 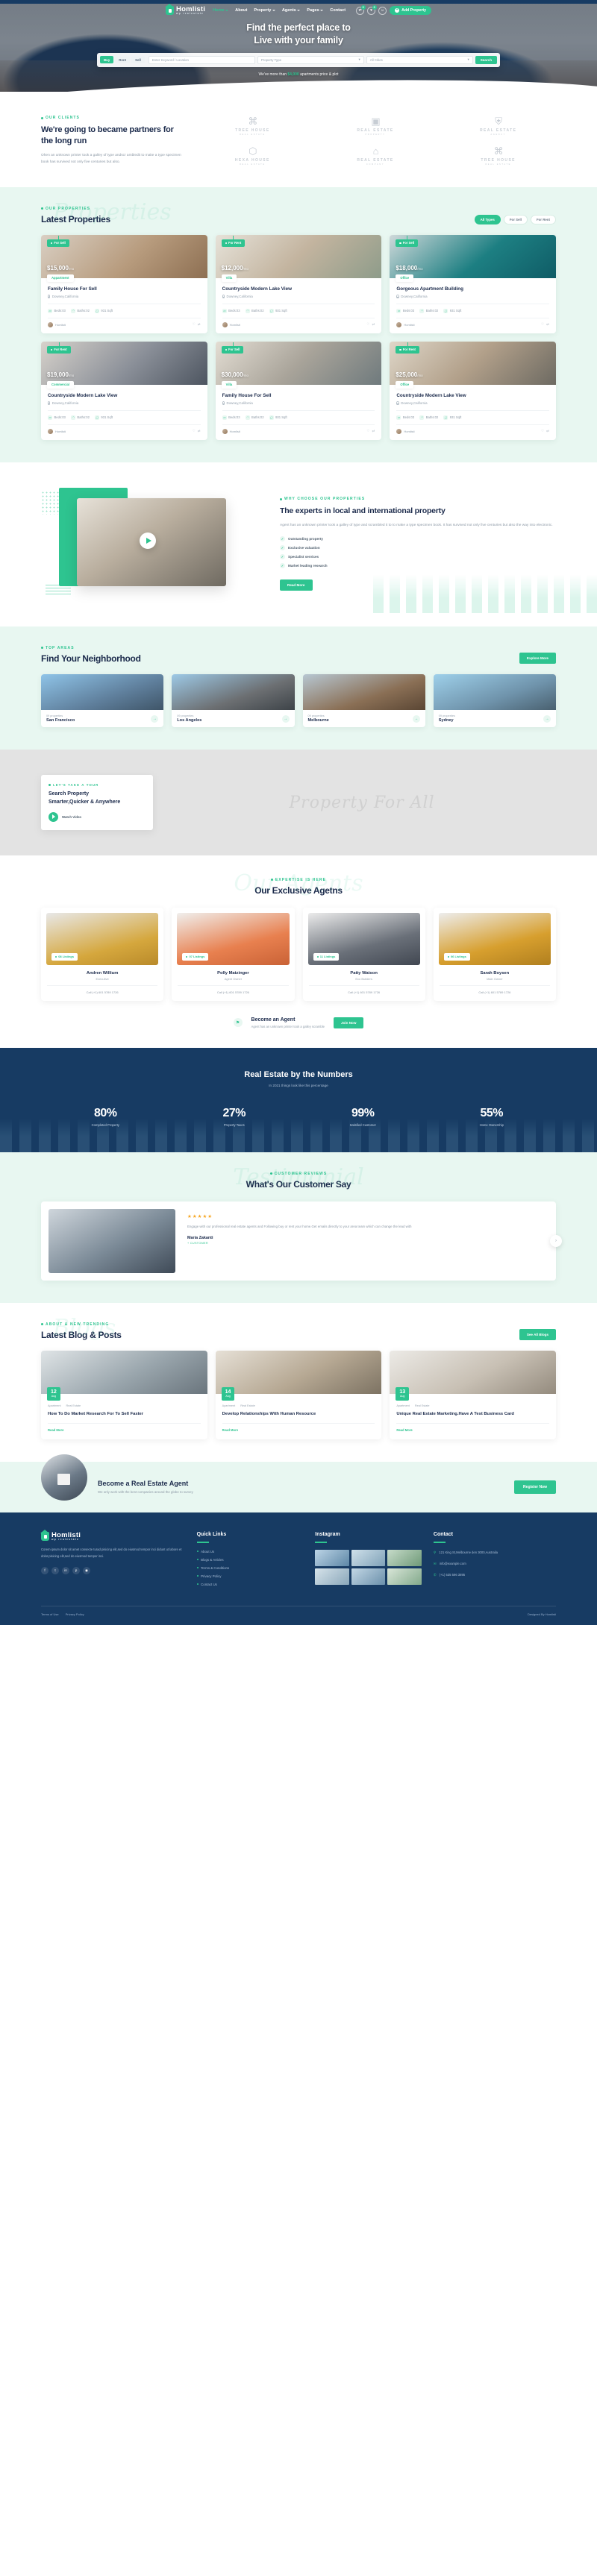 I want to click on footer-link: About Us, so click(x=250, y=1552).